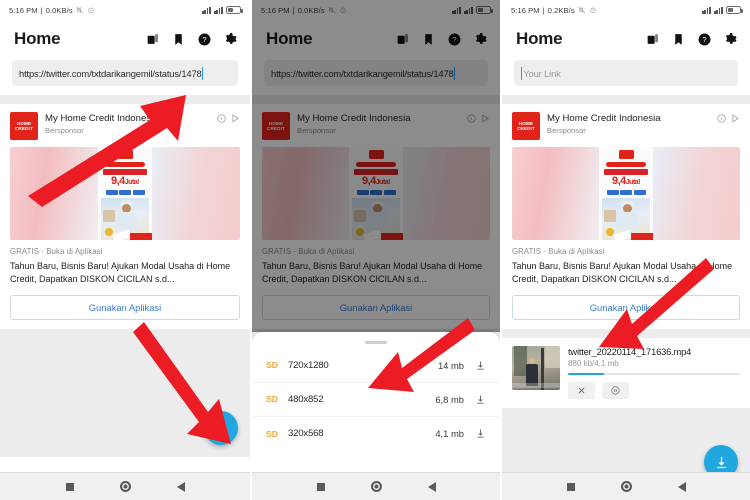 The width and height of the screenshot is (750, 500). I want to click on file-size-label: 6,8 mb, so click(449, 399).